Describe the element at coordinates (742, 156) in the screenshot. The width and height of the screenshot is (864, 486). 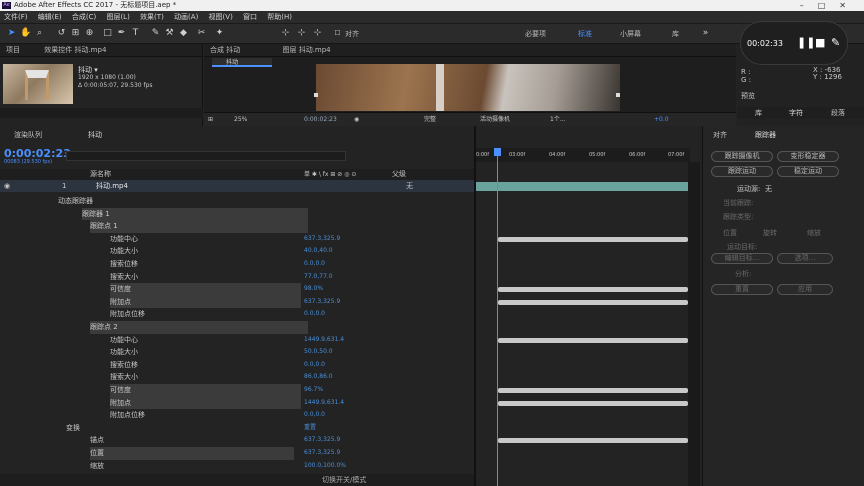
I see `track-camera-button: 跟踪摄像机` at that location.